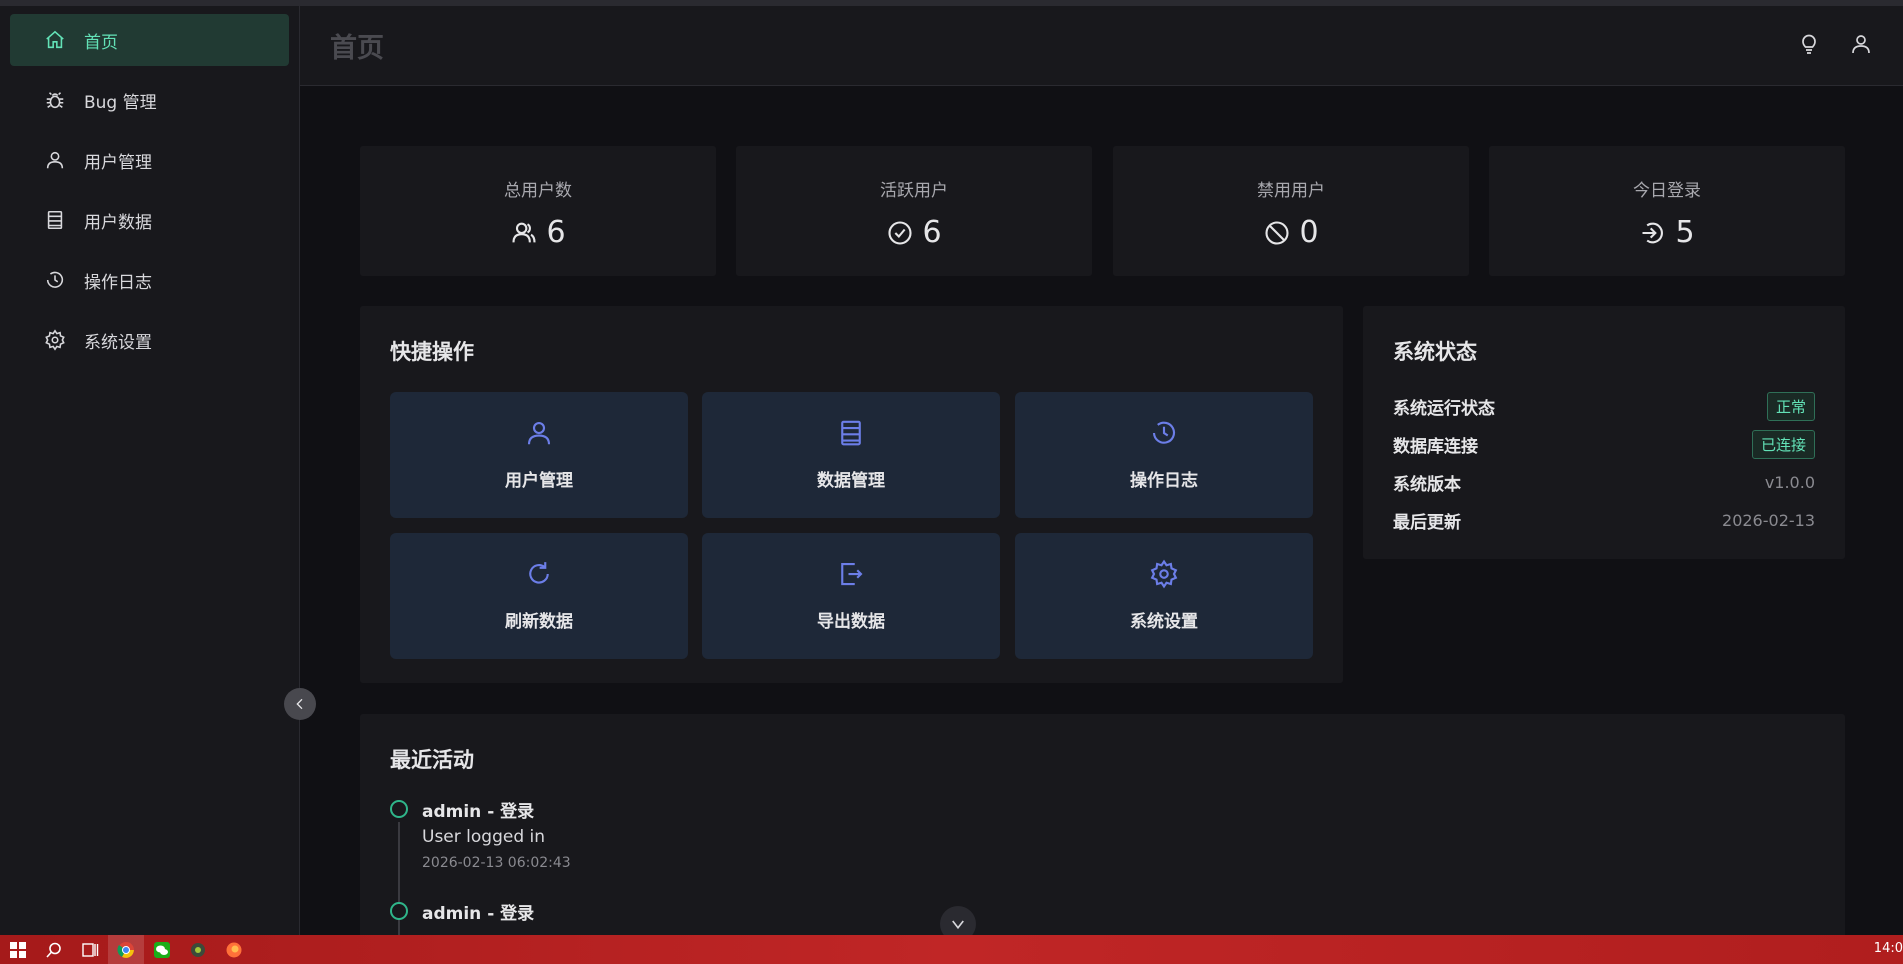 The width and height of the screenshot is (1903, 964). Describe the element at coordinates (539, 561) in the screenshot. I see `refresh-icon` at that location.